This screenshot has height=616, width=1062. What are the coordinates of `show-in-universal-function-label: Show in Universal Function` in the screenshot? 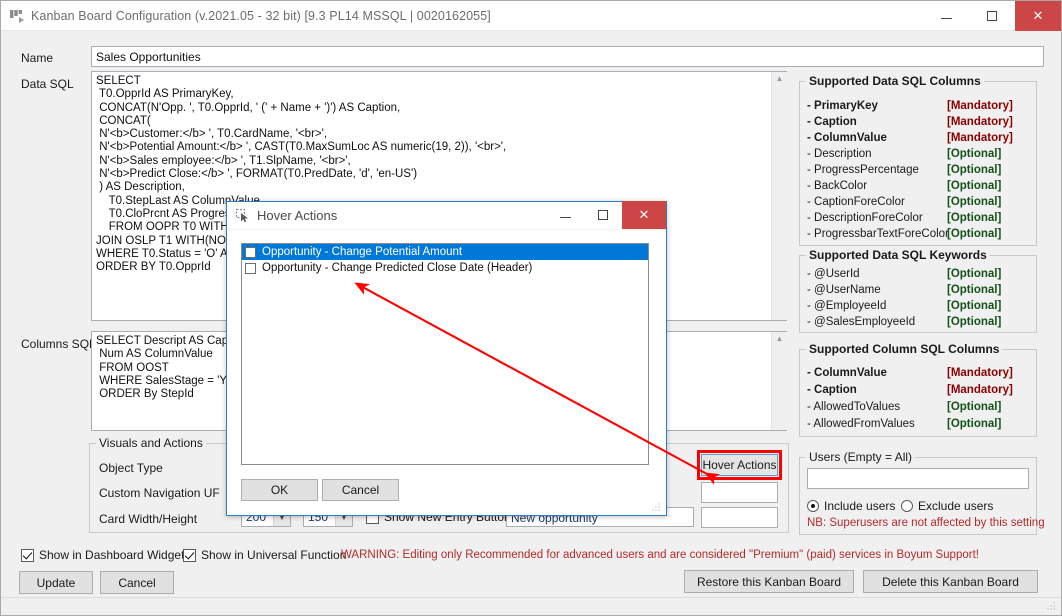 It's located at (274, 555).